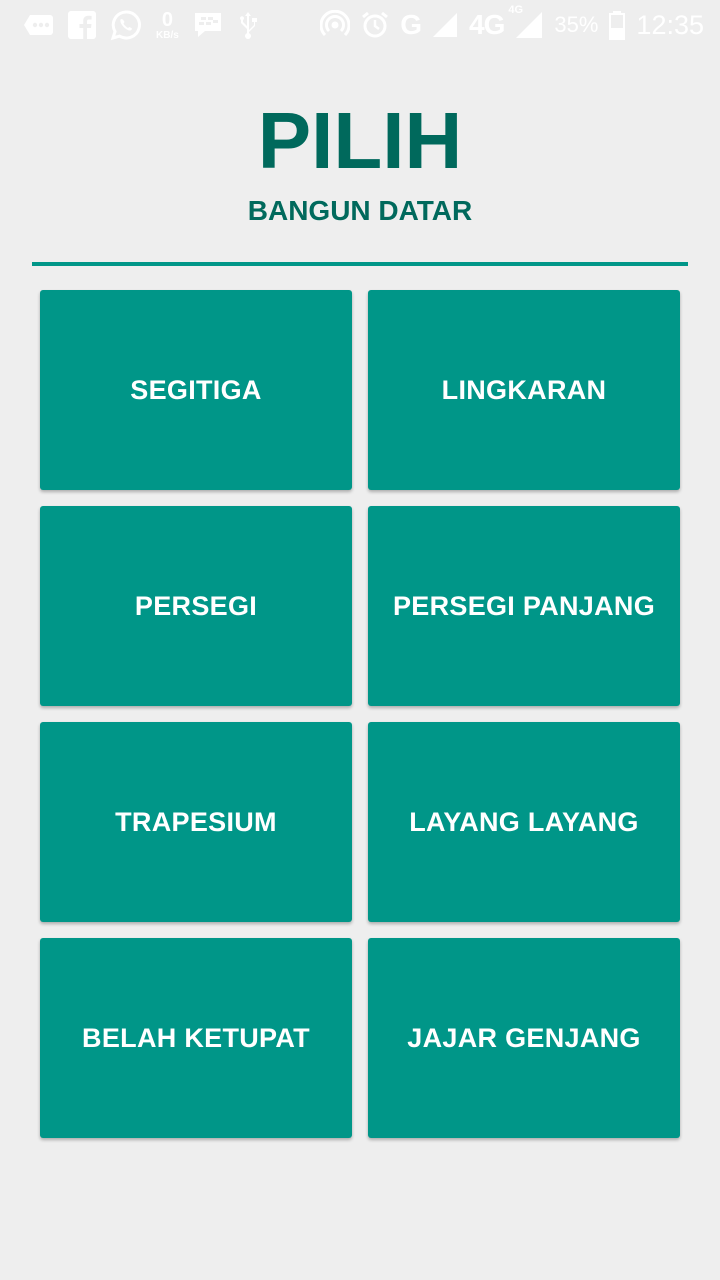 The height and width of the screenshot is (1280, 720). What do you see at coordinates (524, 390) in the screenshot?
I see `lingkaran-button: LINGKARAN` at bounding box center [524, 390].